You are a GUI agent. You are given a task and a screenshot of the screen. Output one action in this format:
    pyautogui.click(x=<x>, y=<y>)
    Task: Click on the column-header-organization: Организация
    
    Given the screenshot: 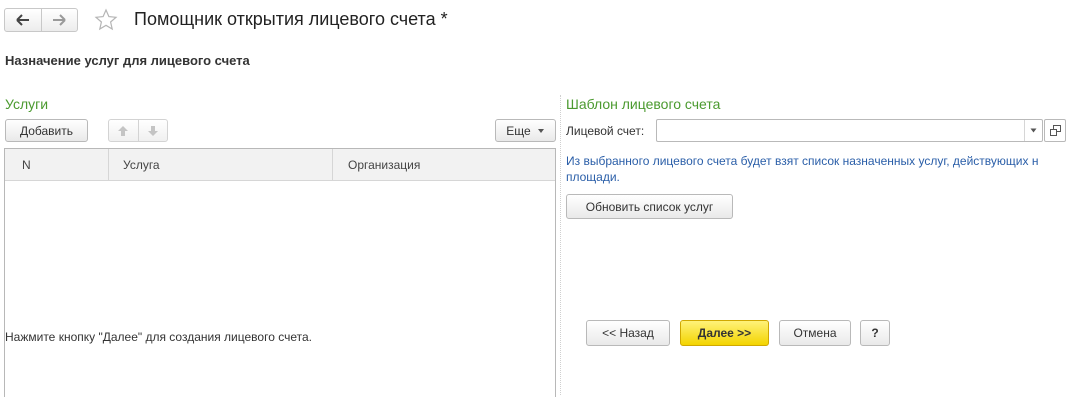 What is the action you would take?
    pyautogui.click(x=384, y=164)
    